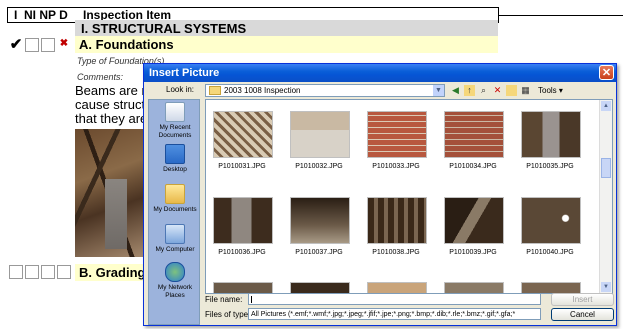  Describe the element at coordinates (41, 15) in the screenshot. I see `header-codes: I NI NP D` at that location.